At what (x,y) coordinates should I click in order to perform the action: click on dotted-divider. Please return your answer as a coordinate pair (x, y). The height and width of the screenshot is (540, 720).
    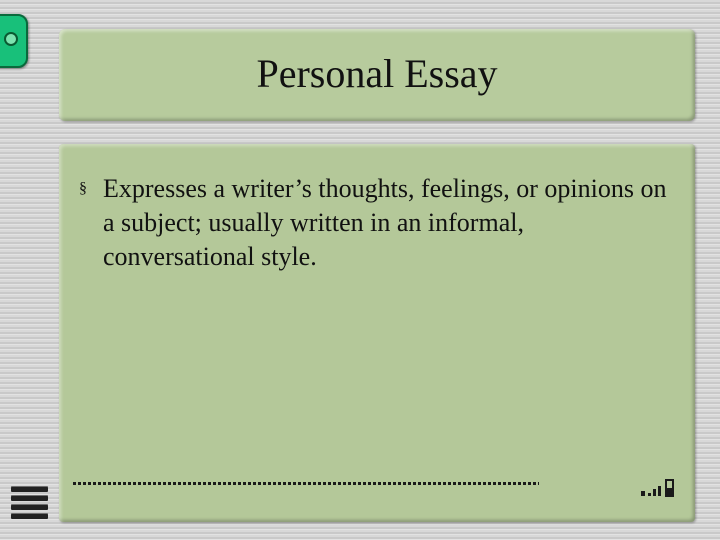
    Looking at the image, I should click on (306, 483).